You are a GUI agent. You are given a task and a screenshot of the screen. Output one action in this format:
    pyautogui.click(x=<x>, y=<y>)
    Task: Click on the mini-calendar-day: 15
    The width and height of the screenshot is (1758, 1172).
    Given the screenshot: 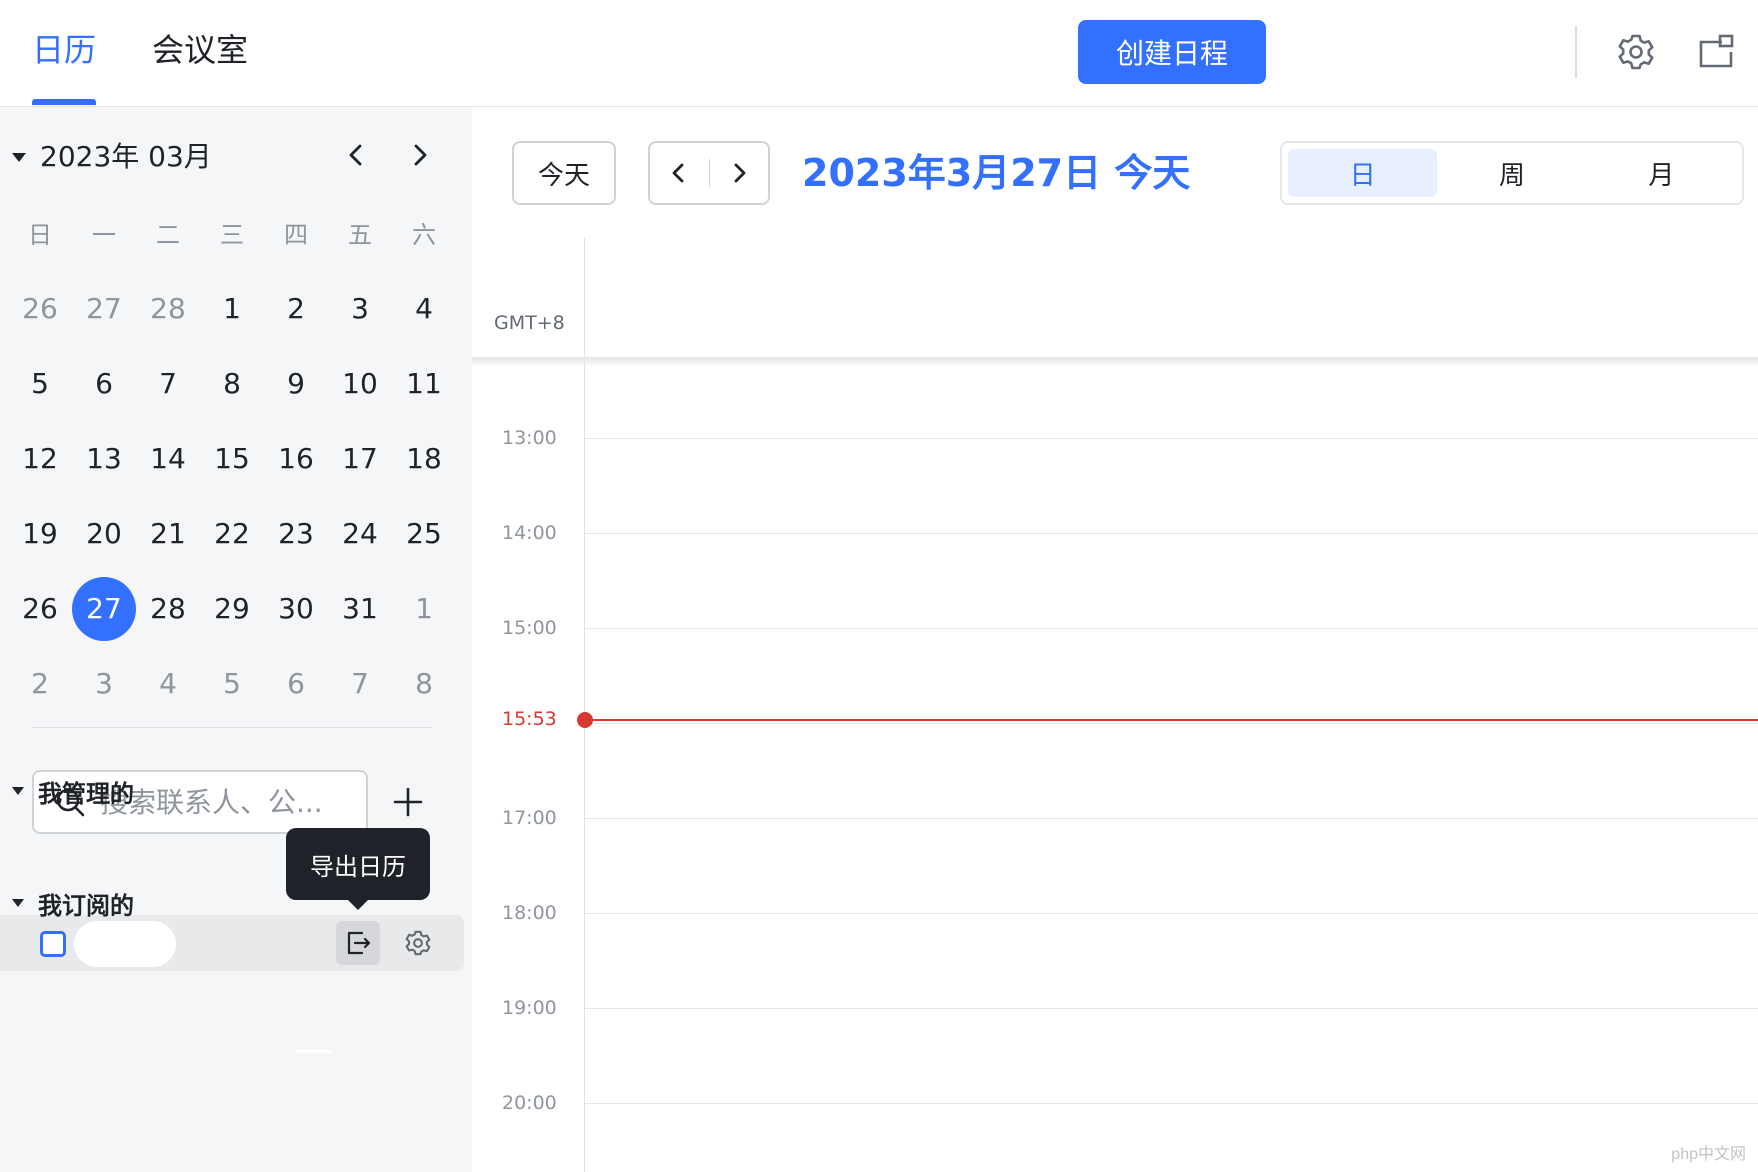 What is the action you would take?
    pyautogui.click(x=232, y=458)
    